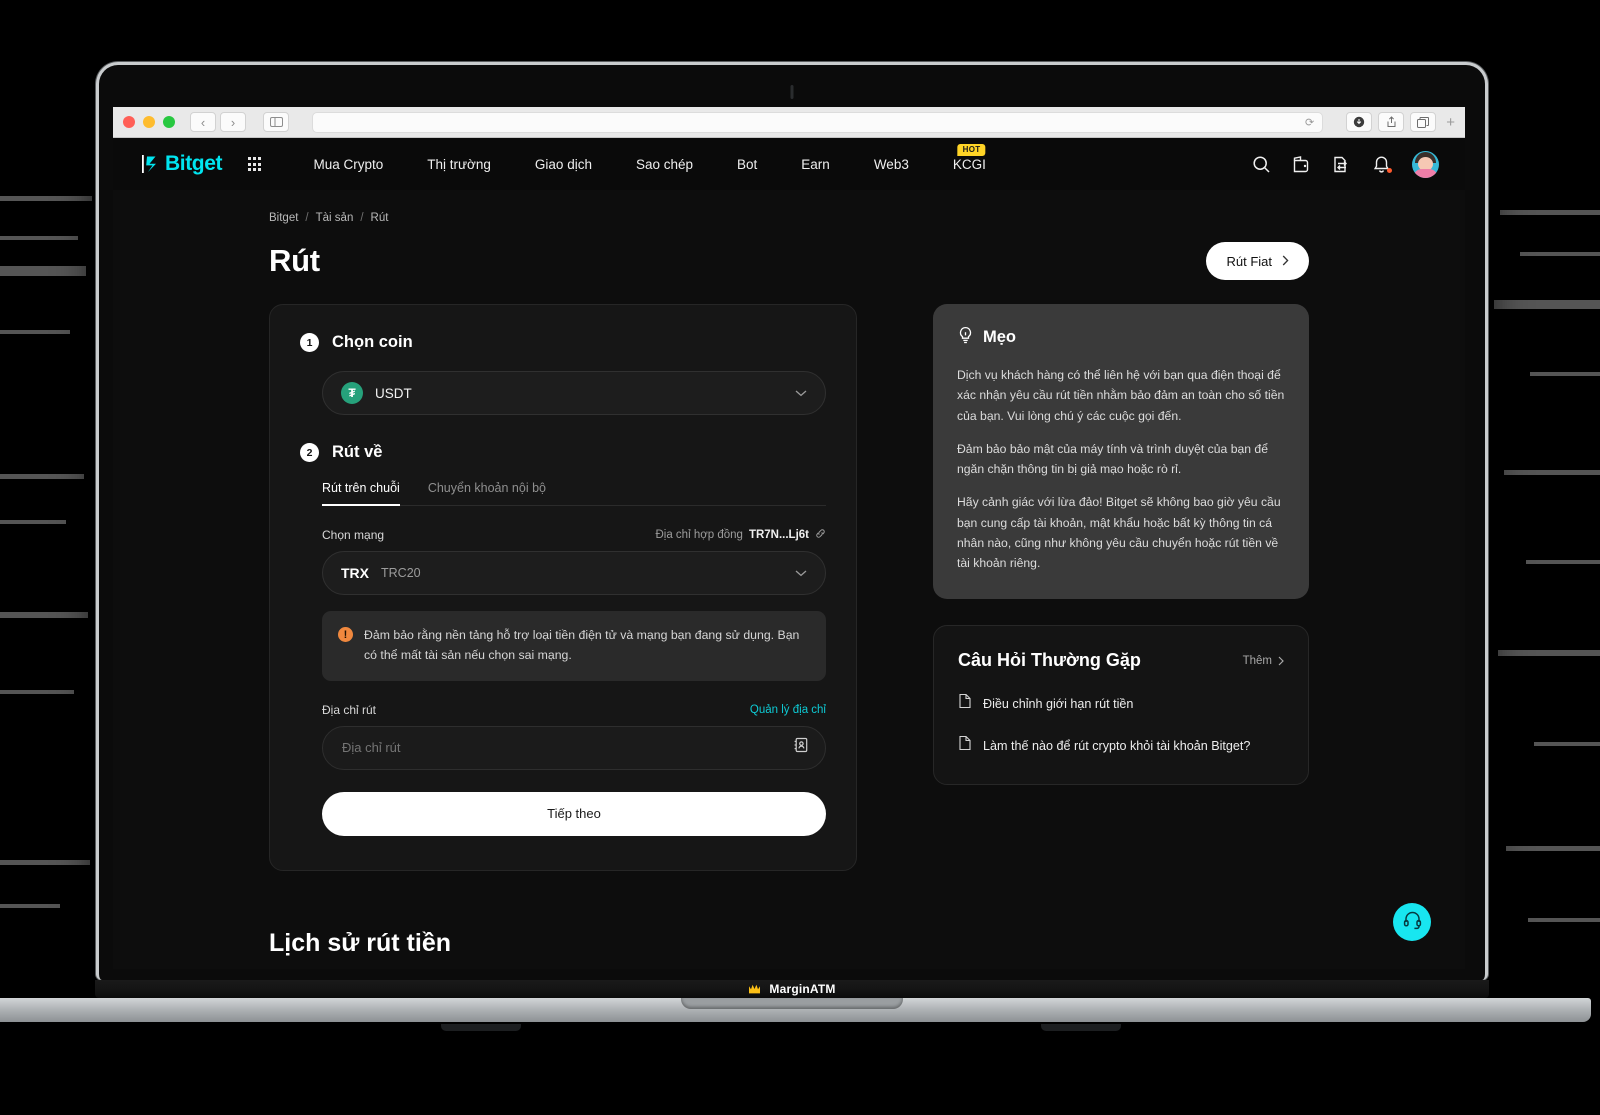 The width and height of the screenshot is (1600, 1115). Describe the element at coordinates (563, 342) in the screenshot. I see `step-1-header: 1 Chọn coin` at that location.